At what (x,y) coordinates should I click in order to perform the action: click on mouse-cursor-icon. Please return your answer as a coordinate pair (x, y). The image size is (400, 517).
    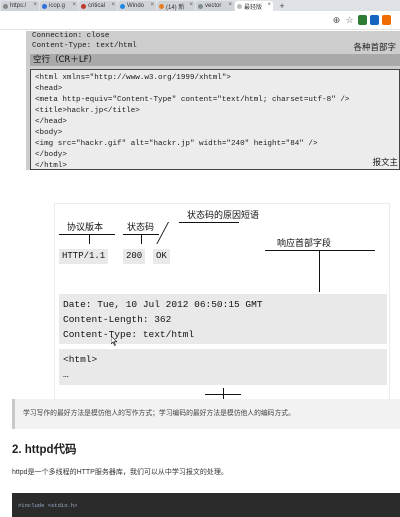
    Looking at the image, I should click on (114, 341).